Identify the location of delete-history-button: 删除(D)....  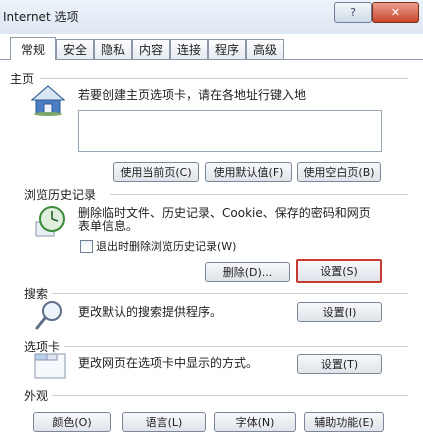
(247, 272).